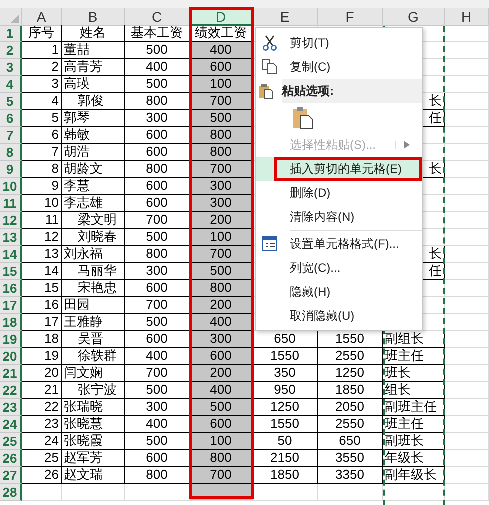 The image size is (489, 505). What do you see at coordinates (11, 118) in the screenshot?
I see `row-header: 6` at bounding box center [11, 118].